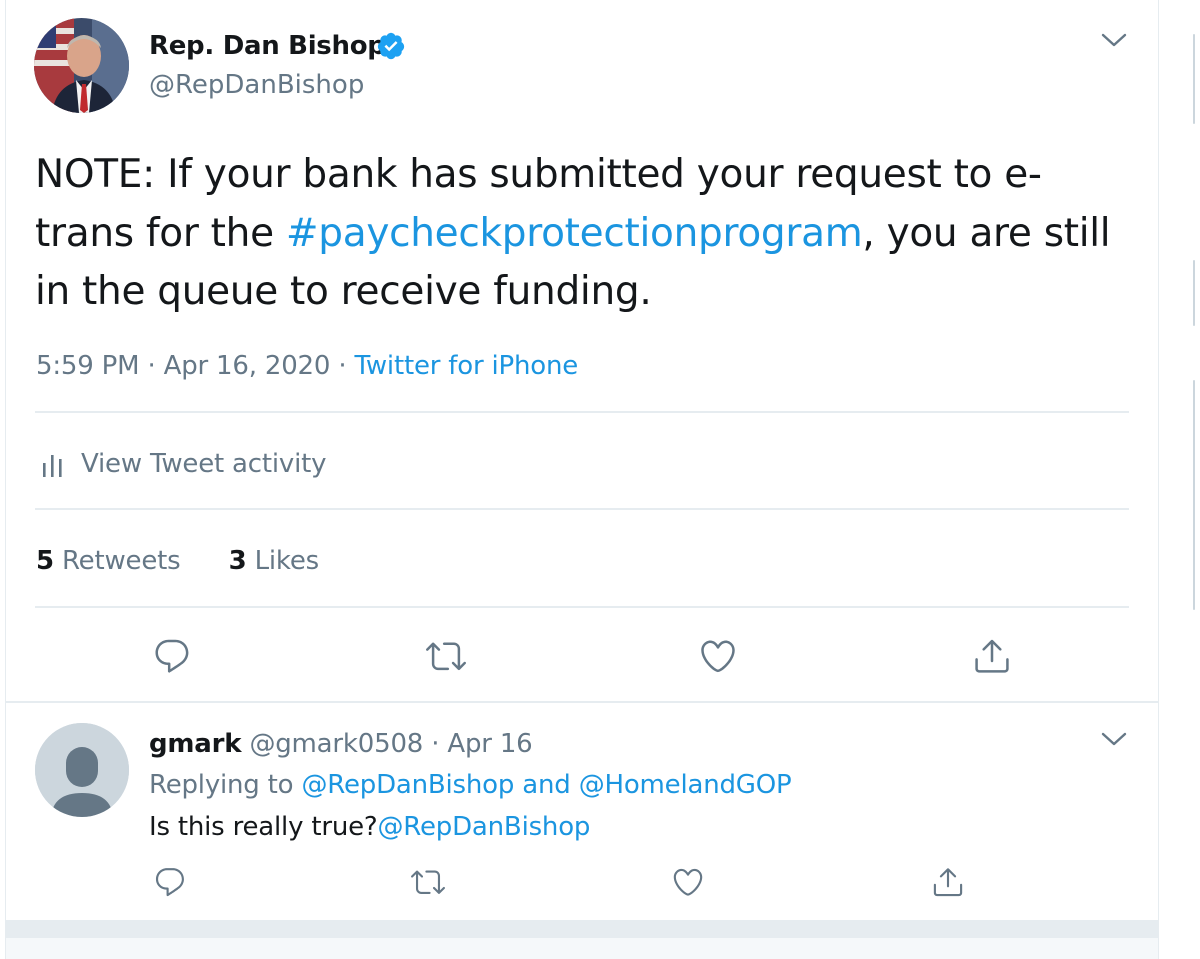 This screenshot has width=1200, height=959. What do you see at coordinates (52, 466) in the screenshot?
I see `bar-chart-icon` at bounding box center [52, 466].